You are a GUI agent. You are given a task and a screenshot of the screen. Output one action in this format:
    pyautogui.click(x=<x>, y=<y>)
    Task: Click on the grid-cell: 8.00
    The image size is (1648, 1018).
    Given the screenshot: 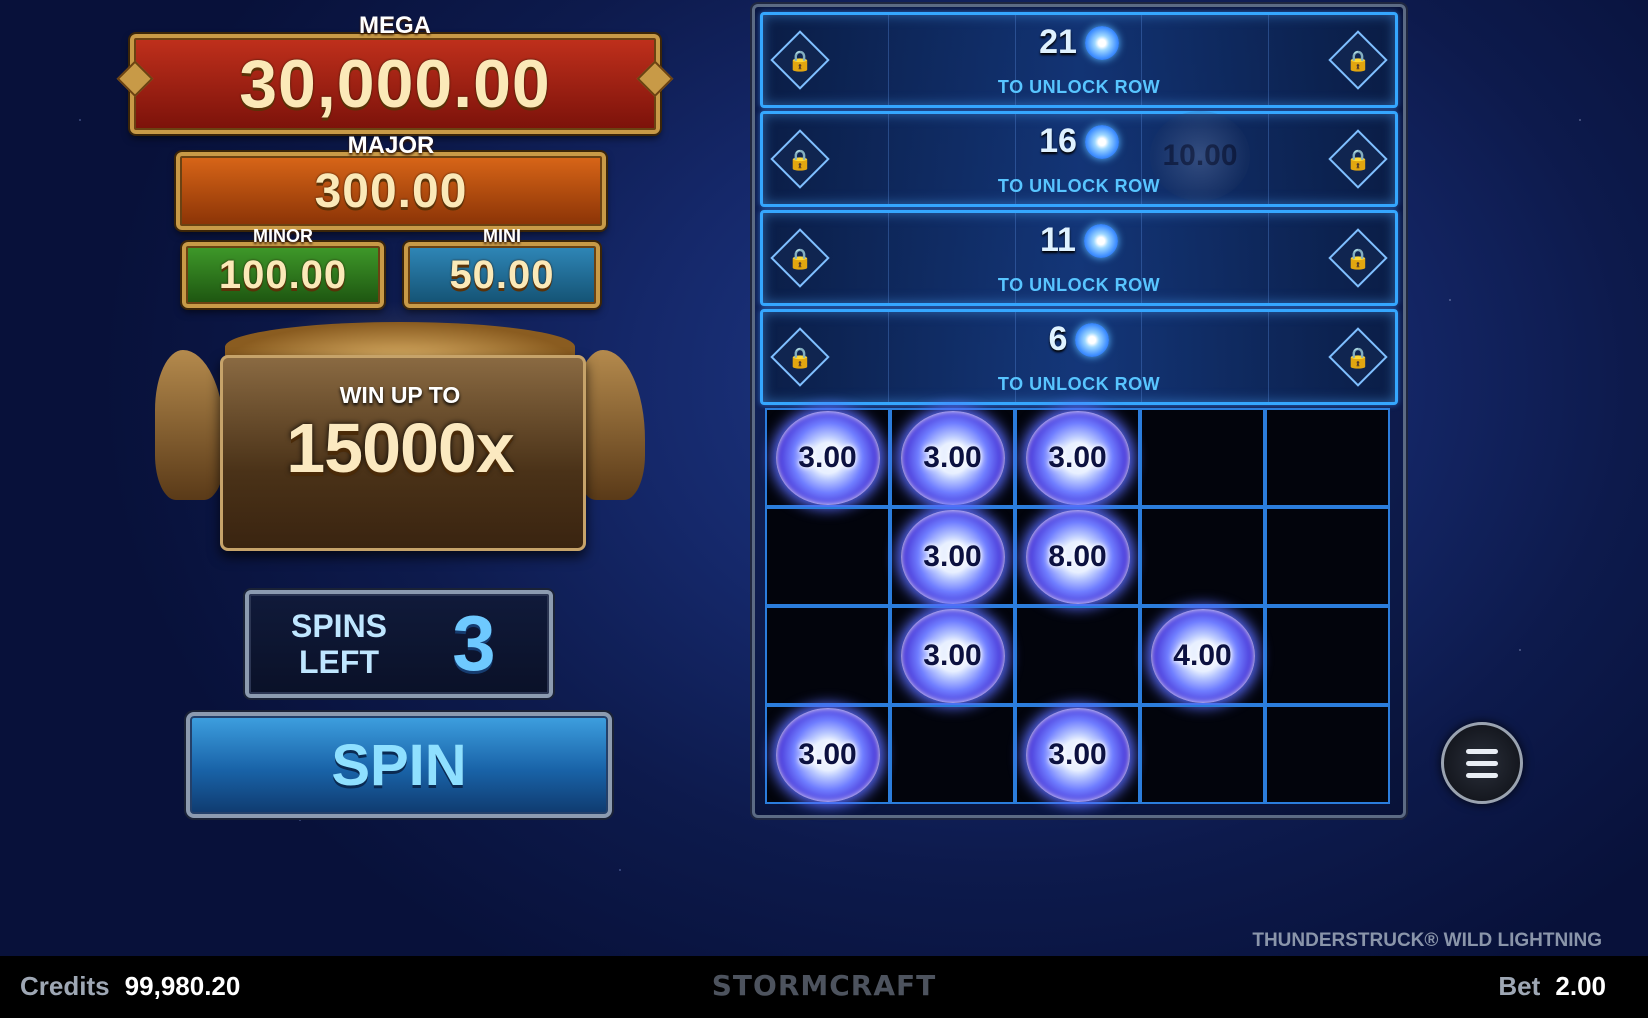 What is the action you would take?
    pyautogui.click(x=1077, y=556)
    